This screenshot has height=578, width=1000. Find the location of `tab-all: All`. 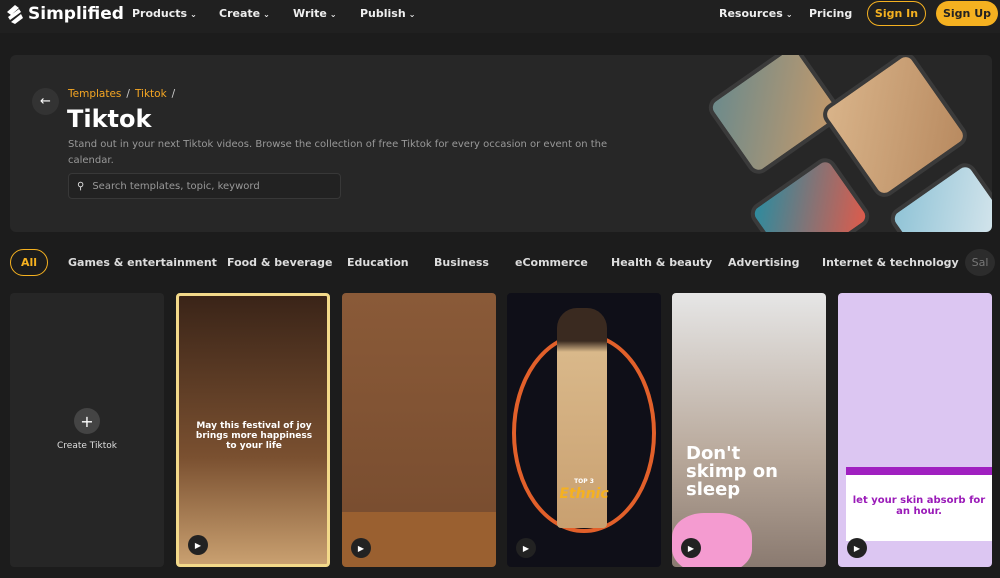

tab-all: All is located at coordinates (29, 262).